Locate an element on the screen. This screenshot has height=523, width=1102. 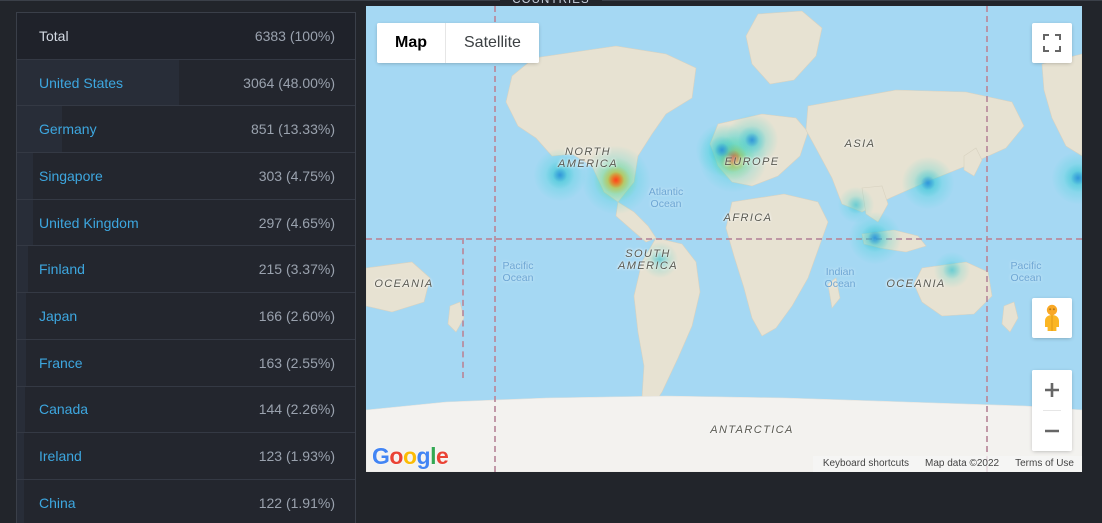
terms-of-use-link: Terms of Use is located at coordinates (1044, 463).